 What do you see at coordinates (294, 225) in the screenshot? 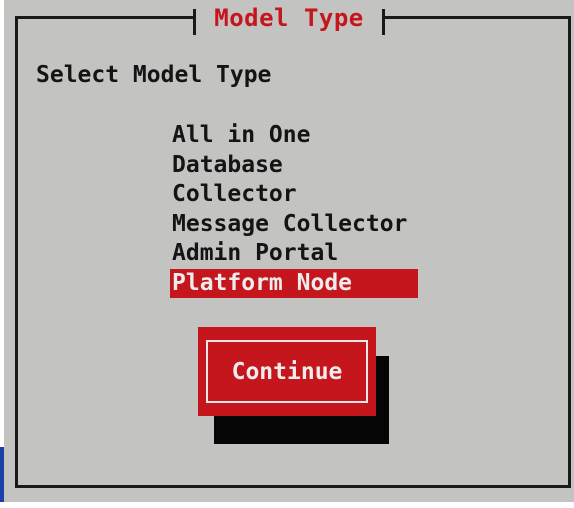
I see `menu-item-message-collector: Message Collector` at bounding box center [294, 225].